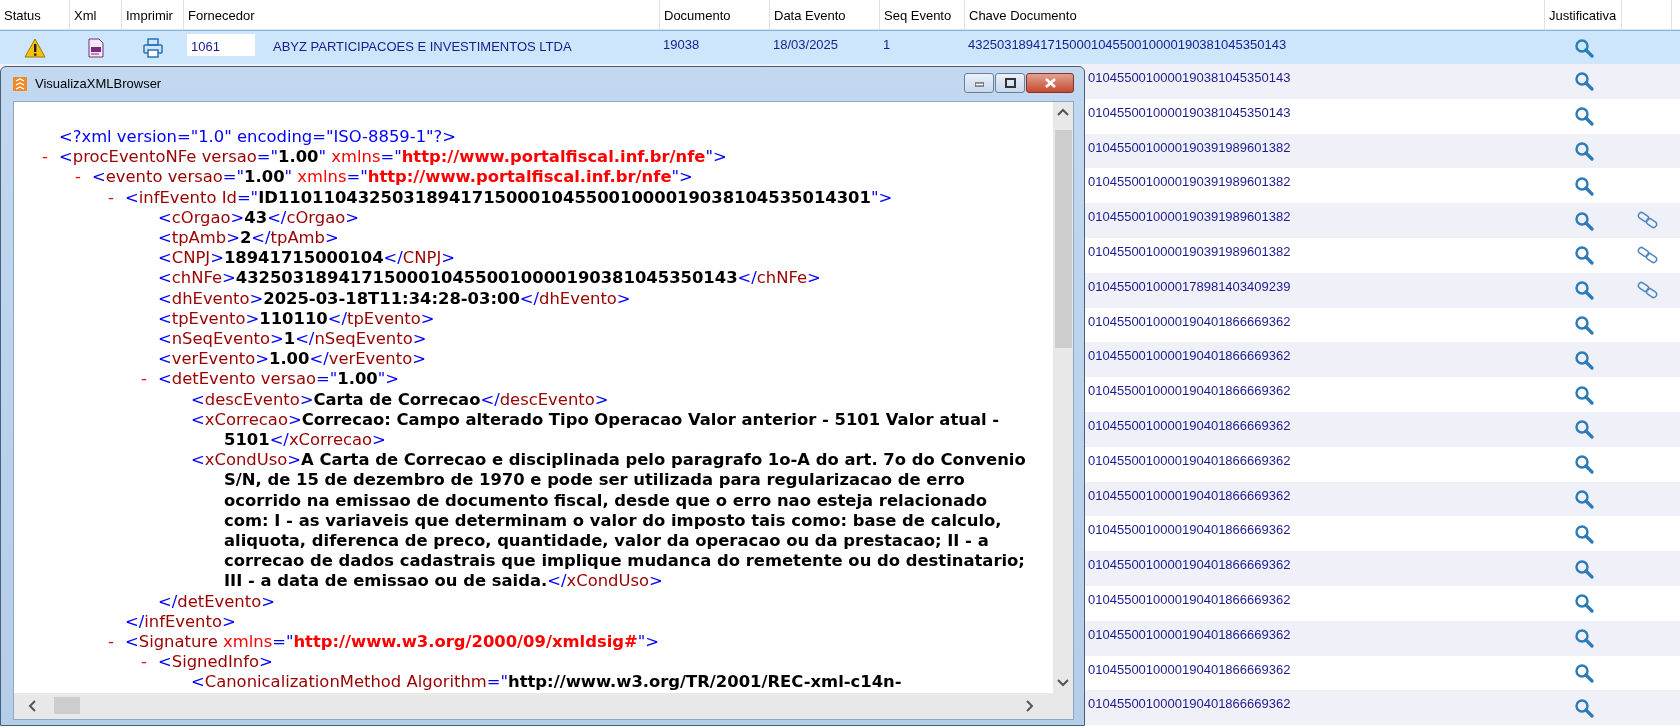 The image size is (1680, 728). Describe the element at coordinates (393, 177) in the screenshot. I see `xml-line: <evento versao="1.00" xmlns="http://www.portalfiscal.inf.br/nfe">` at that location.